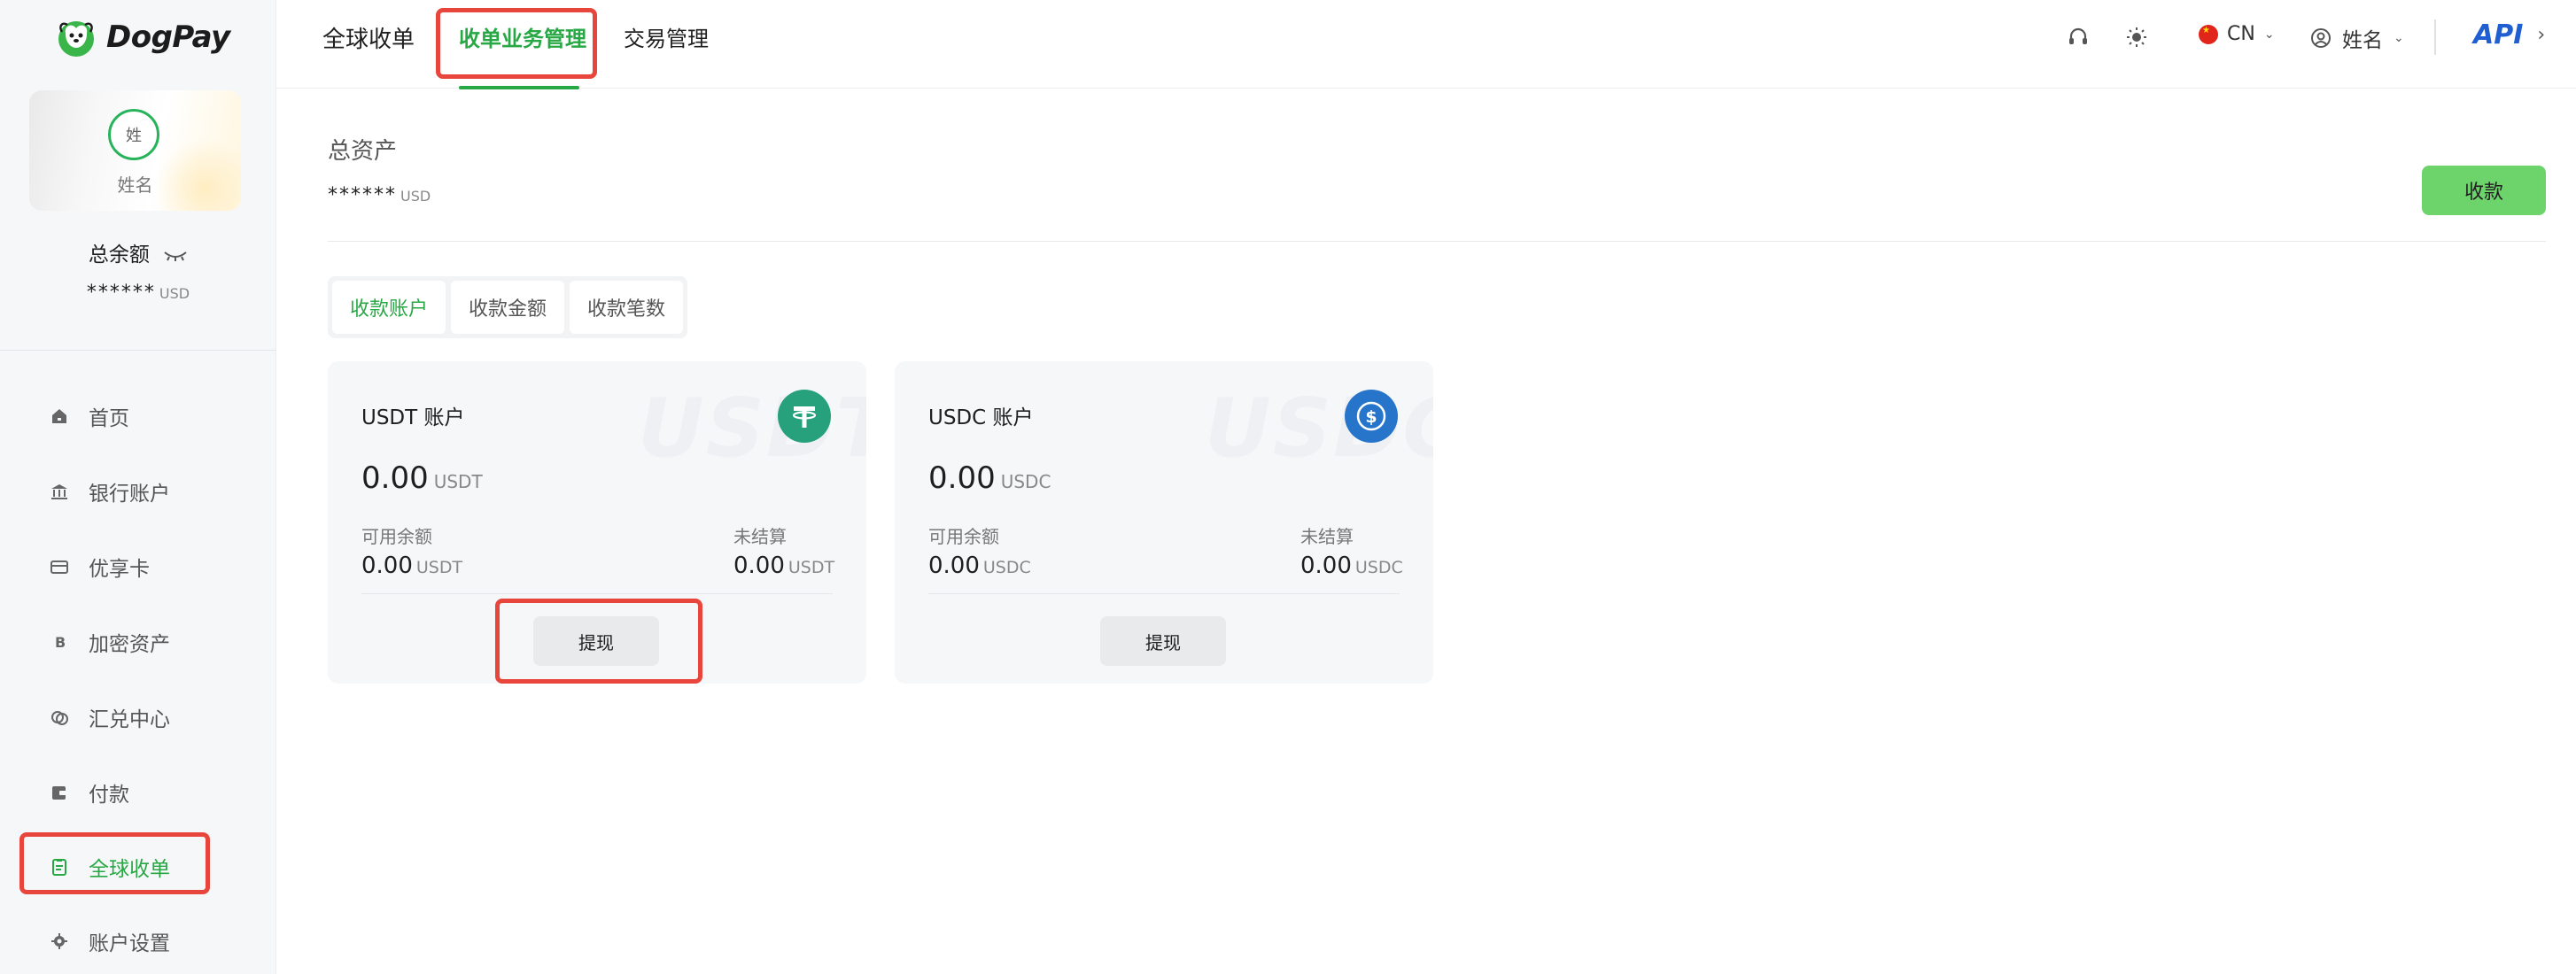  I want to click on available-balance-value: 0.00 USDT, so click(411, 566).